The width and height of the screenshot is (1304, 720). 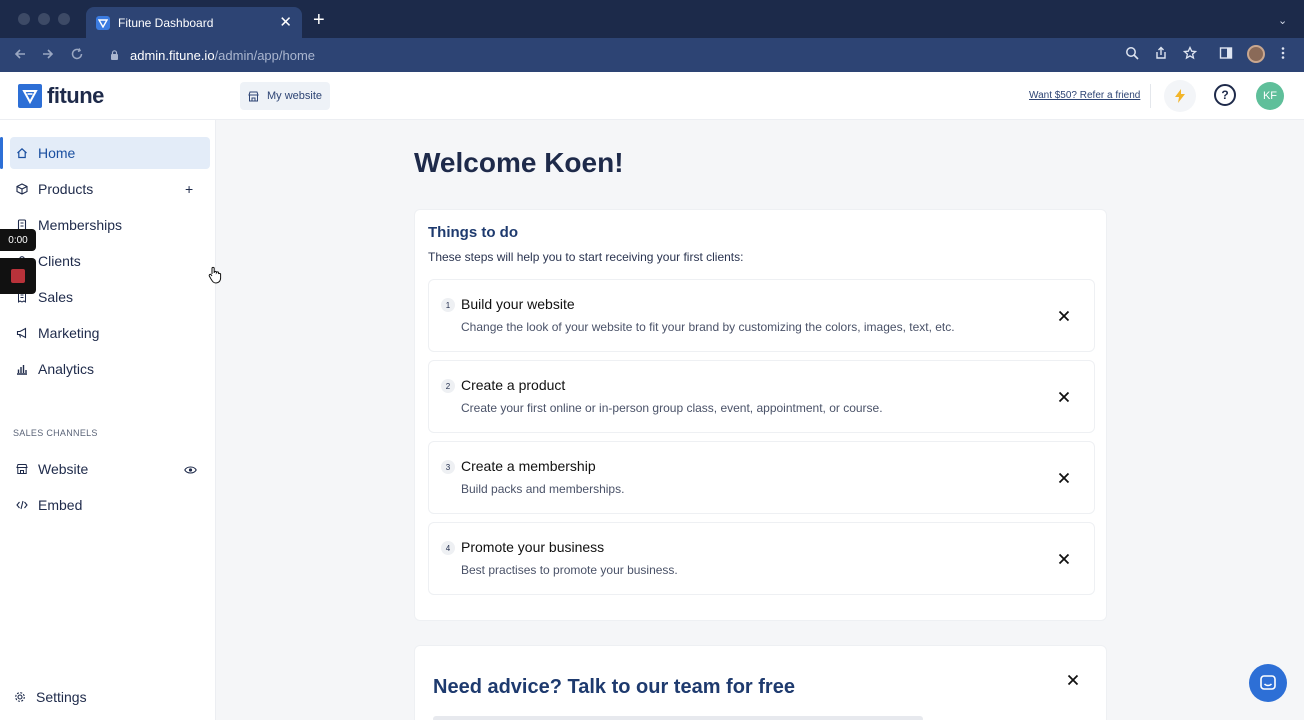 I want to click on step-title: Promote your business, so click(x=533, y=547).